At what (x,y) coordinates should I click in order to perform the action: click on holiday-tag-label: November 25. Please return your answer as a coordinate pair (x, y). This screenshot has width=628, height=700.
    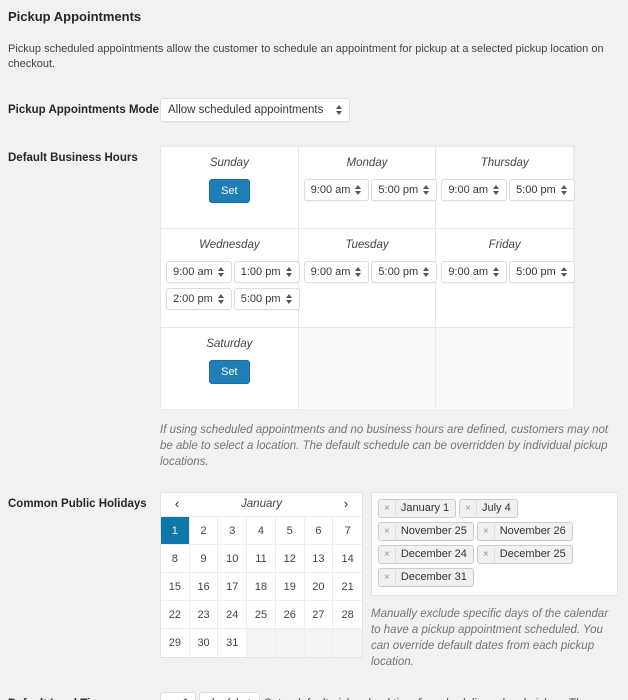
    Looking at the image, I should click on (433, 531).